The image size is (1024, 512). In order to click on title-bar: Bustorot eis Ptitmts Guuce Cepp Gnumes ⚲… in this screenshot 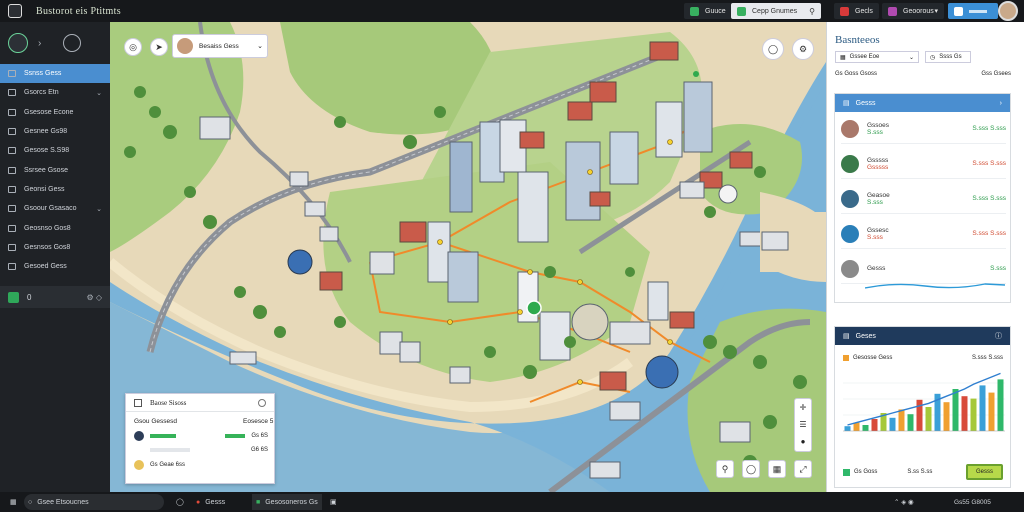, I will do `click(512, 11)`.